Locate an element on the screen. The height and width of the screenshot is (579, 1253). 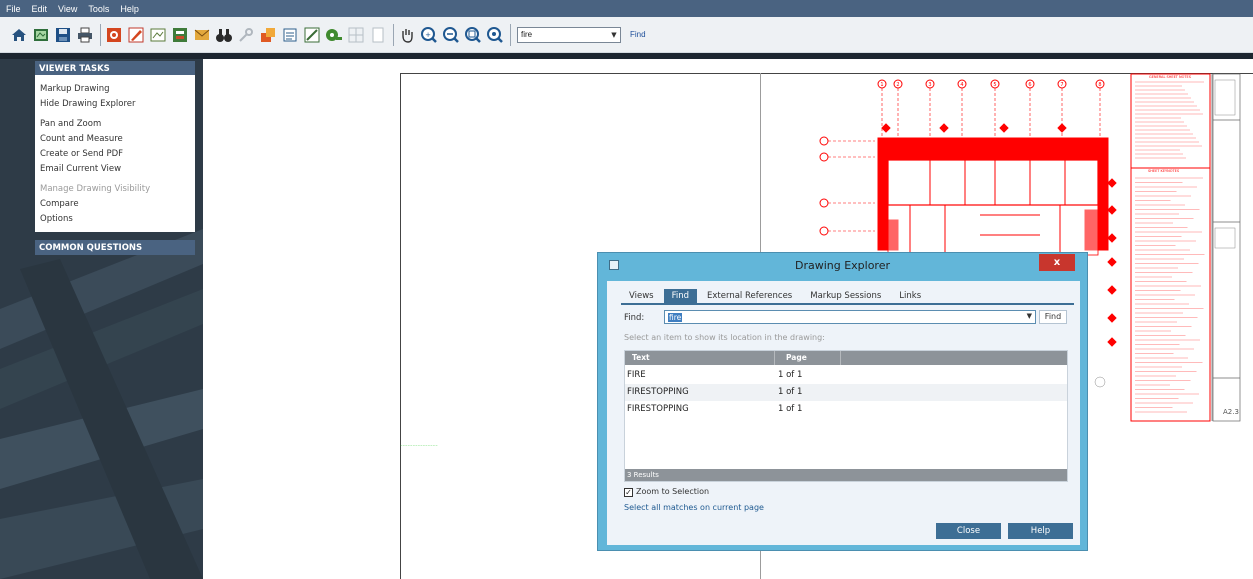
task-markup-drawing: Markup Drawing is located at coordinates (115, 89).